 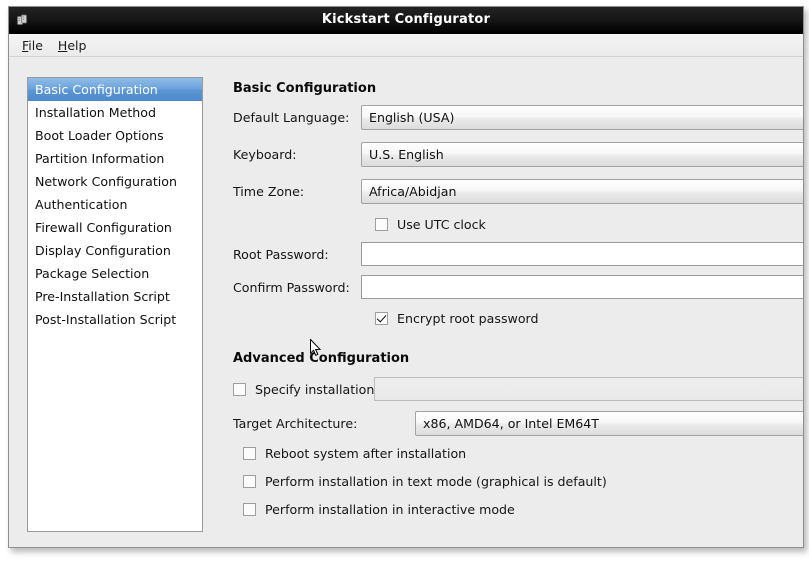 What do you see at coordinates (115, 181) in the screenshot?
I see `sidebar-item-network-configuration: Network Configuration` at bounding box center [115, 181].